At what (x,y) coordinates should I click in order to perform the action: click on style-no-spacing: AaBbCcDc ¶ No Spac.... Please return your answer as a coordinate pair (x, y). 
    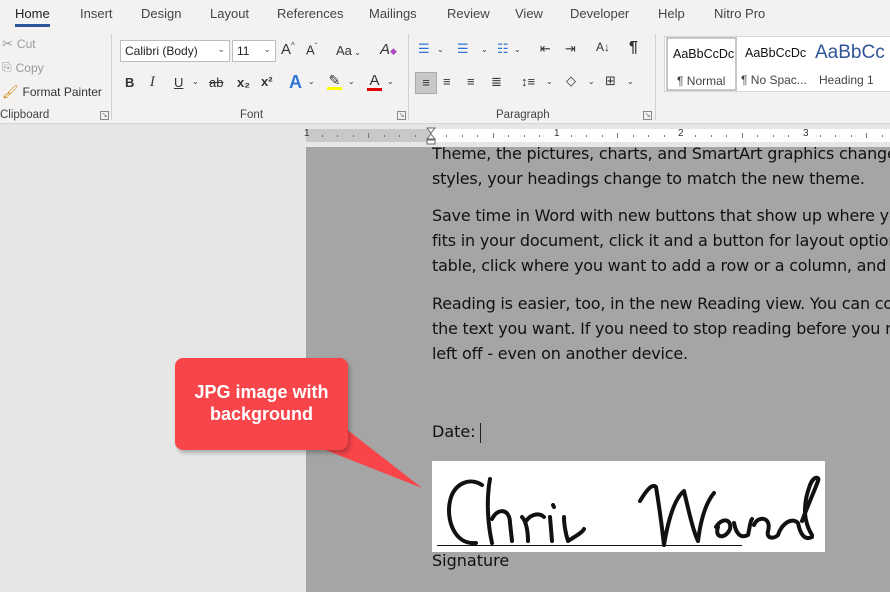
    Looking at the image, I should click on (775, 64).